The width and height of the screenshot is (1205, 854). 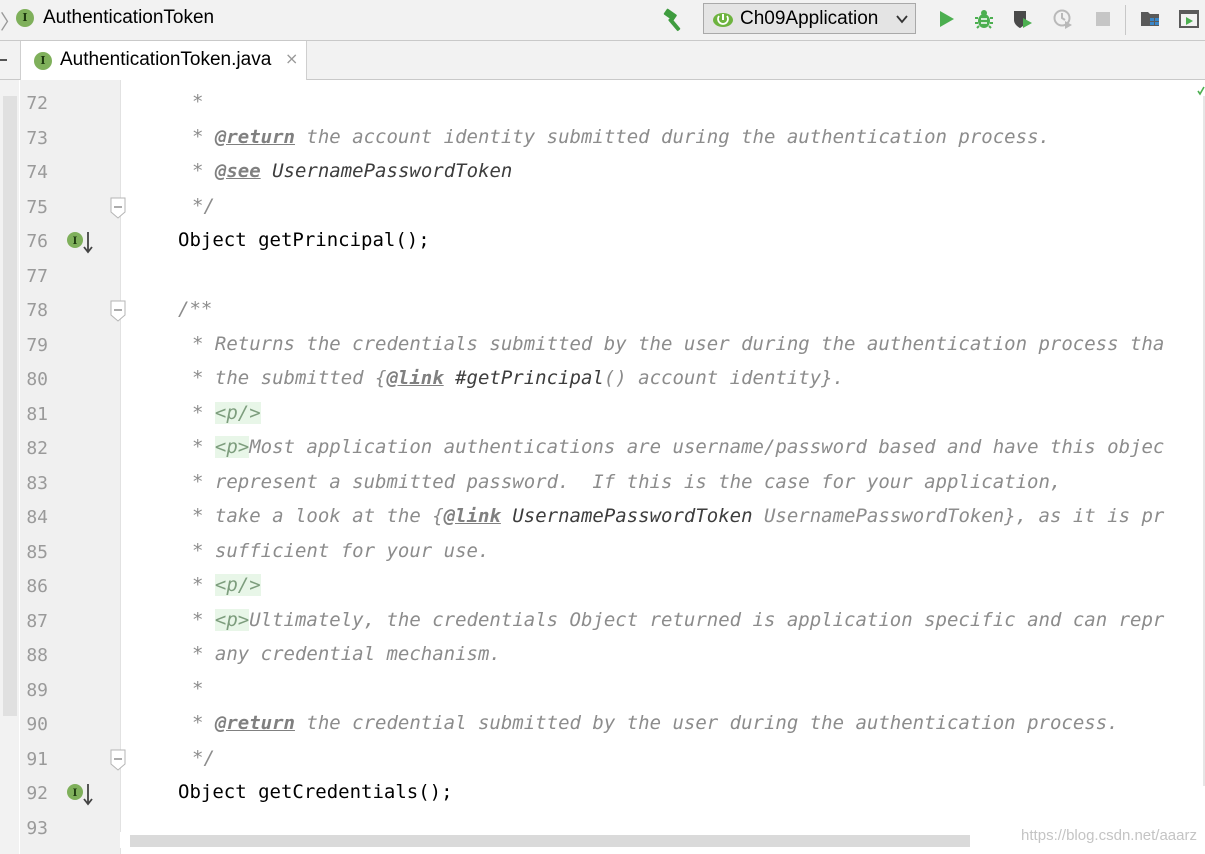 I want to click on line-number: 74, so click(x=37, y=172).